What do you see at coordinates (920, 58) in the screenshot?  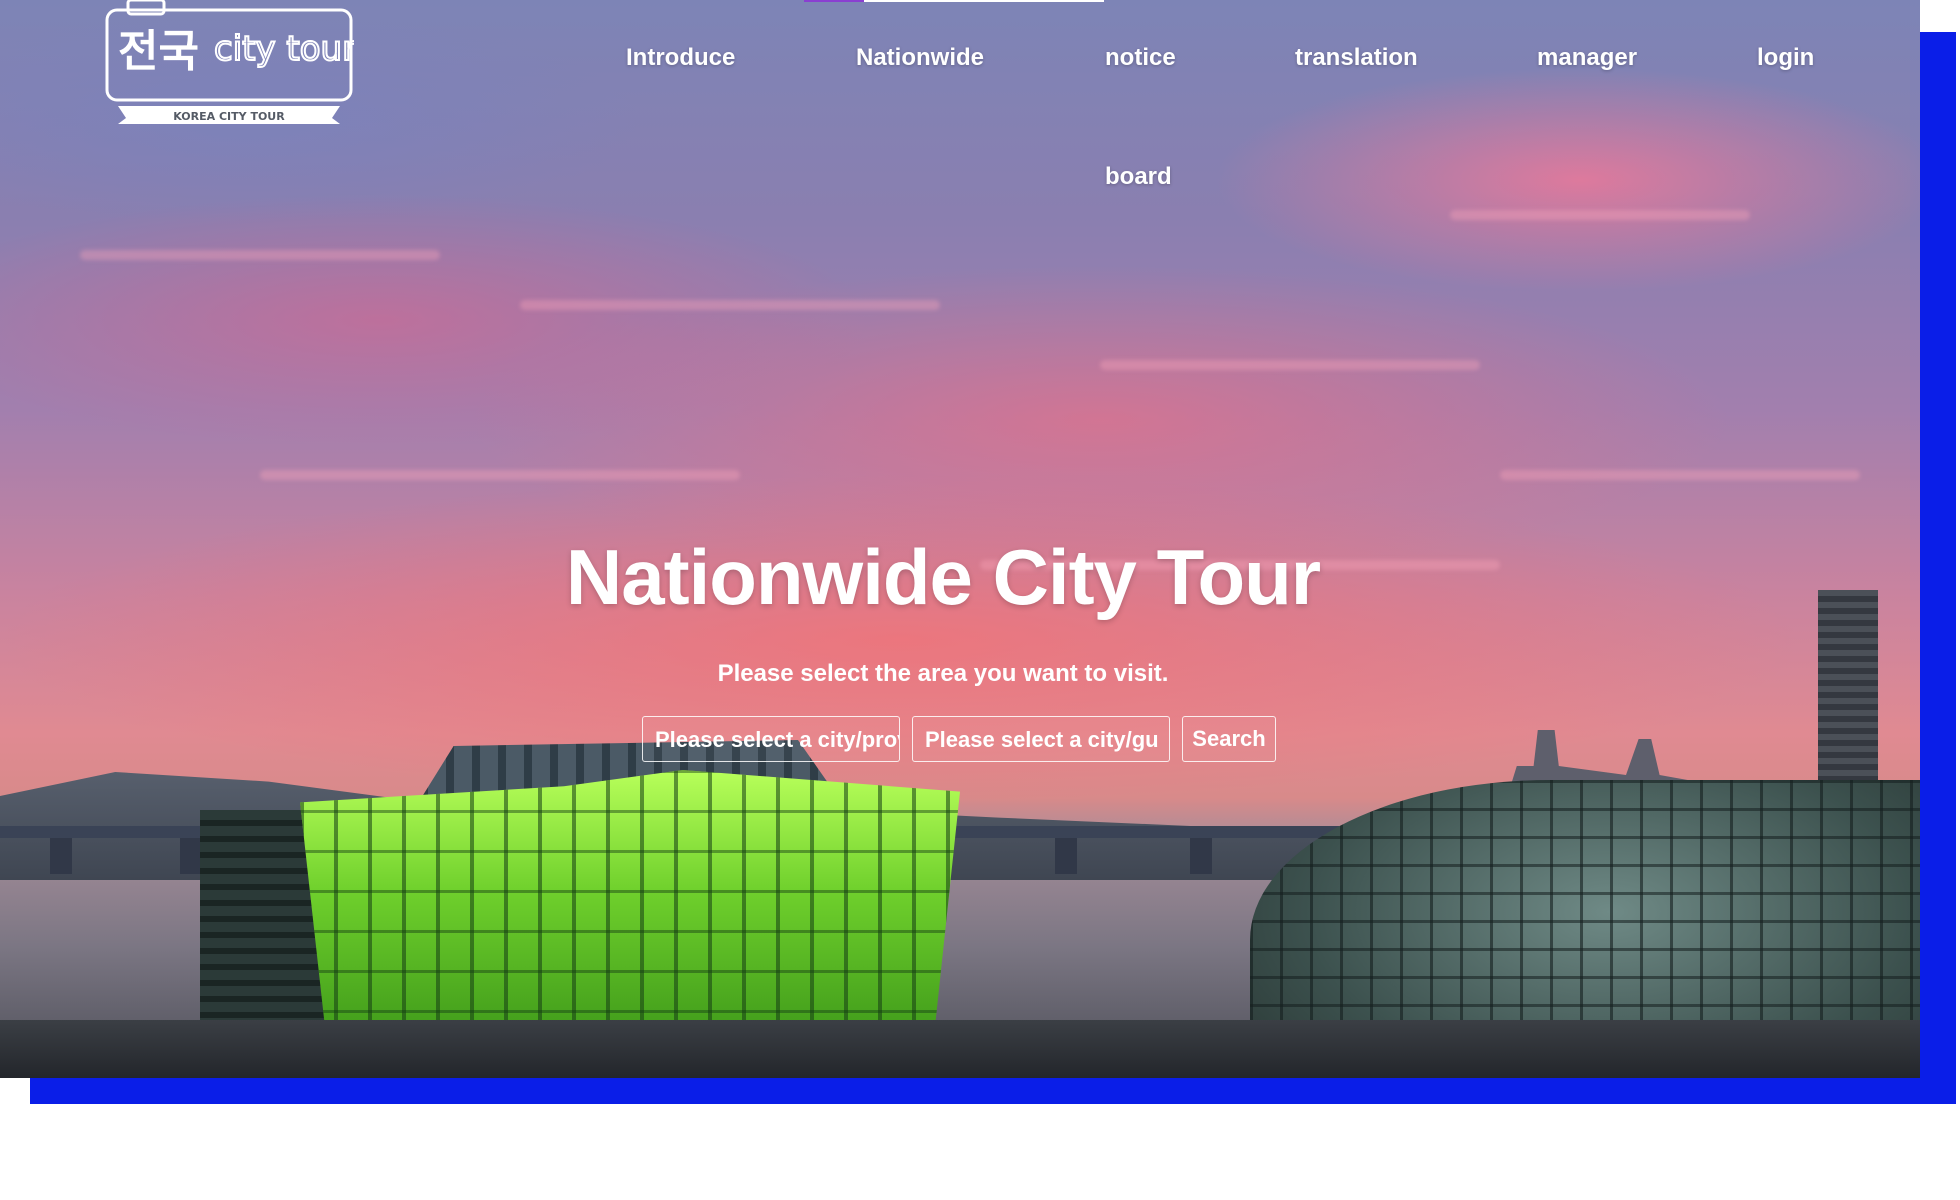 I see `nav-nationwide: Nationwide` at bounding box center [920, 58].